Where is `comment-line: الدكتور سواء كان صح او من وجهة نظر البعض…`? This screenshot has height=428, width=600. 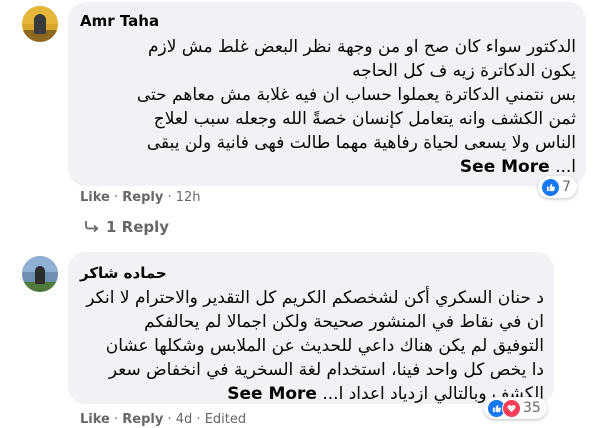 comment-line: الدكتور سواء كان صح او من وجهة نظر البعض… is located at coordinates (361, 47).